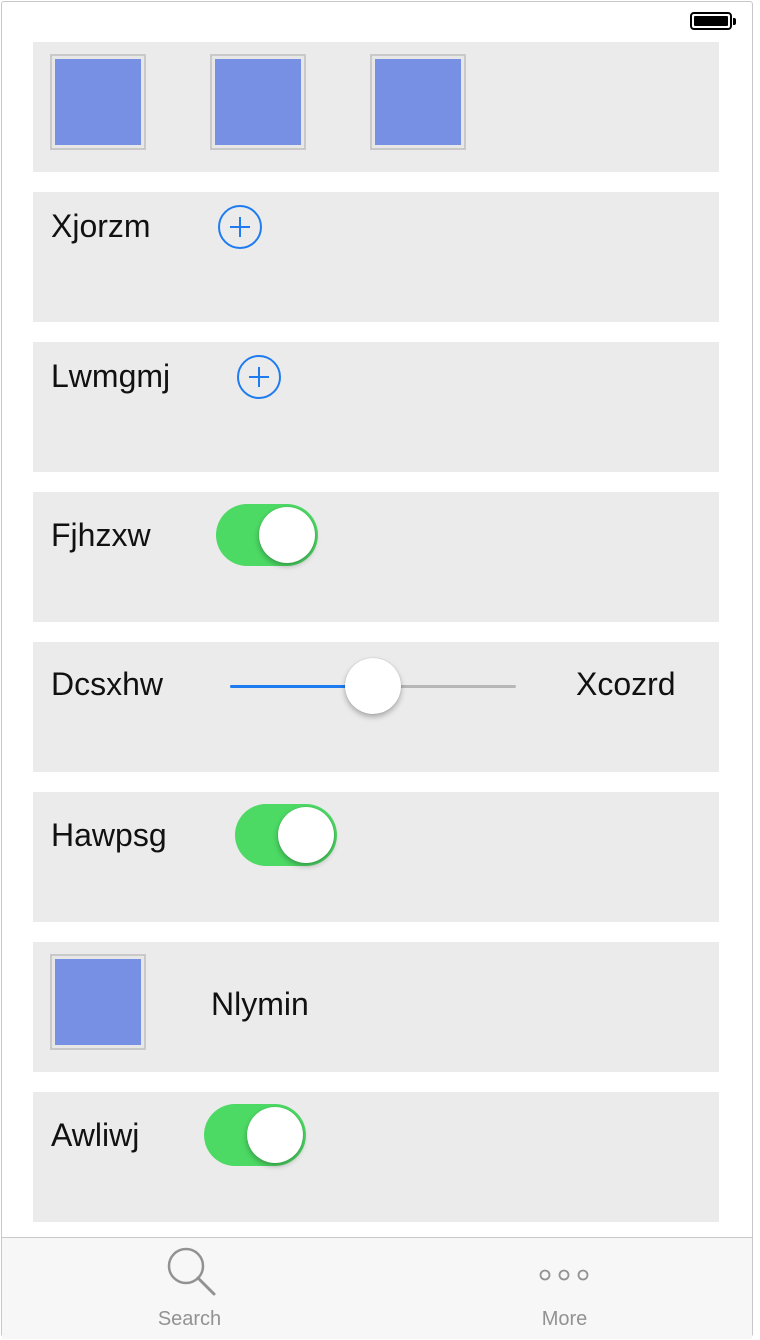 Image resolution: width=760 pixels, height=1340 pixels. What do you see at coordinates (191, 1271) in the screenshot?
I see `search-icon` at bounding box center [191, 1271].